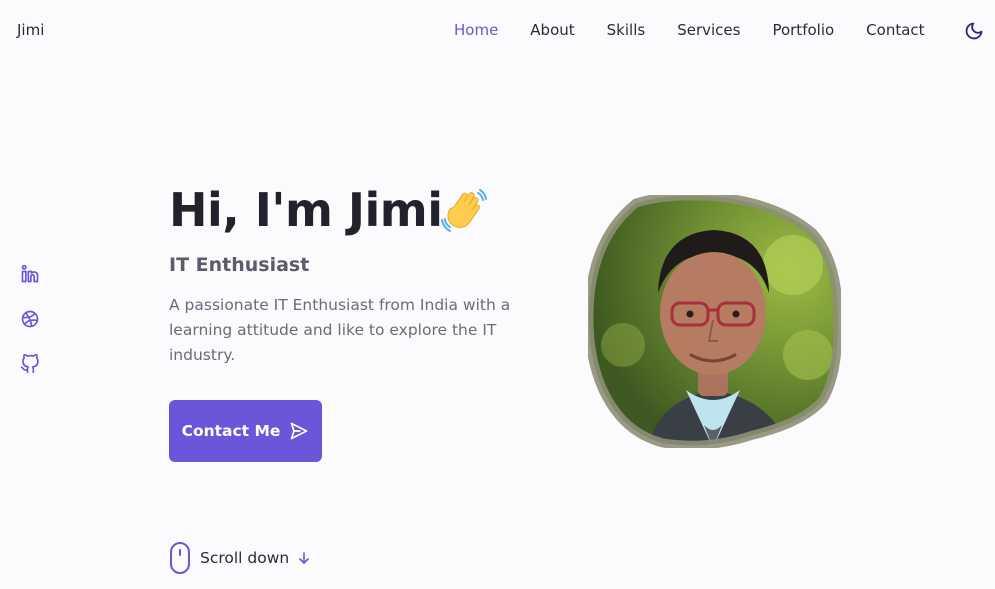  I want to click on nav-skills: Skills, so click(626, 30).